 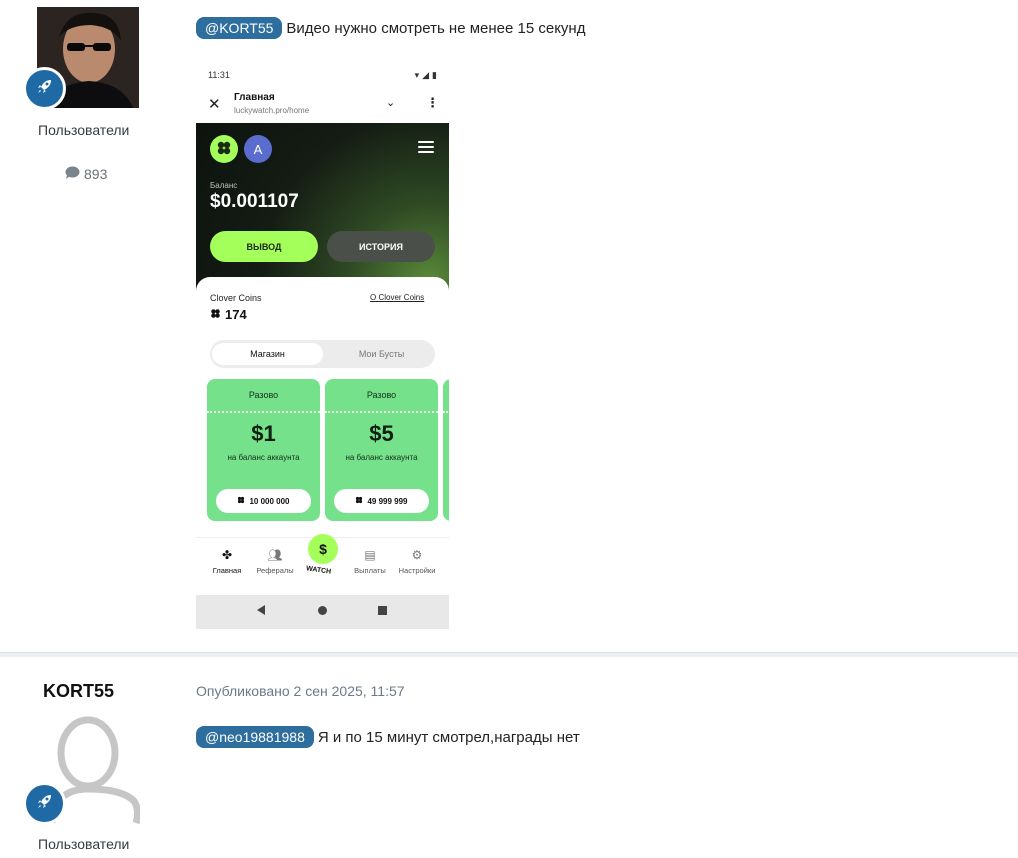 What do you see at coordinates (267, 354) in the screenshot?
I see `tab-shop: Магазин` at bounding box center [267, 354].